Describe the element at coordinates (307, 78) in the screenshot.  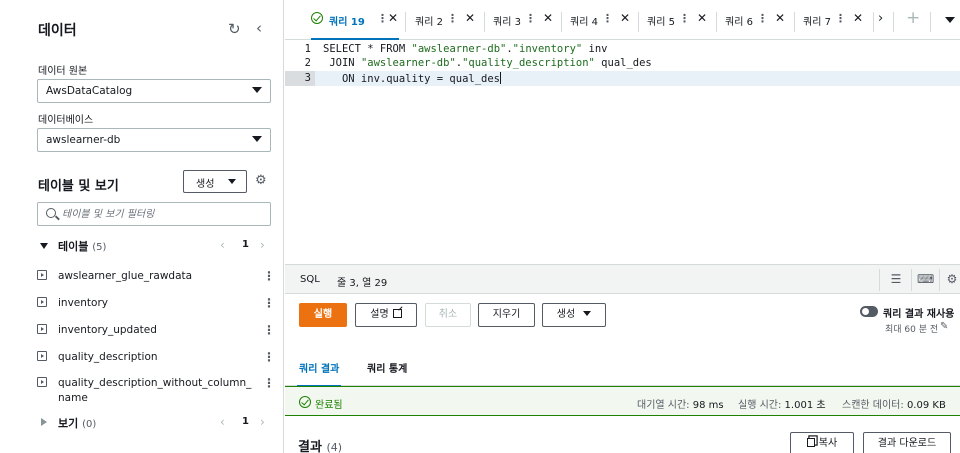
I see `line-number: 3` at that location.